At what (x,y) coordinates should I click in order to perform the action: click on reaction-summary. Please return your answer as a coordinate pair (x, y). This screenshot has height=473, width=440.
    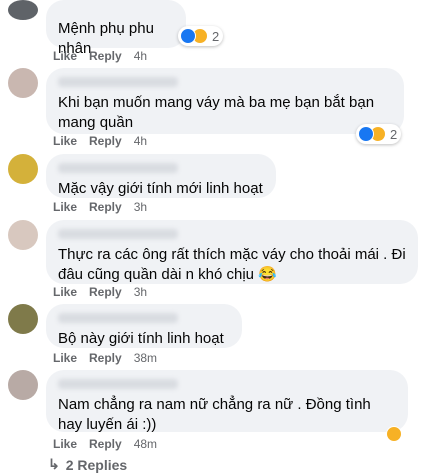
    Looking at the image, I should click on (395, 434).